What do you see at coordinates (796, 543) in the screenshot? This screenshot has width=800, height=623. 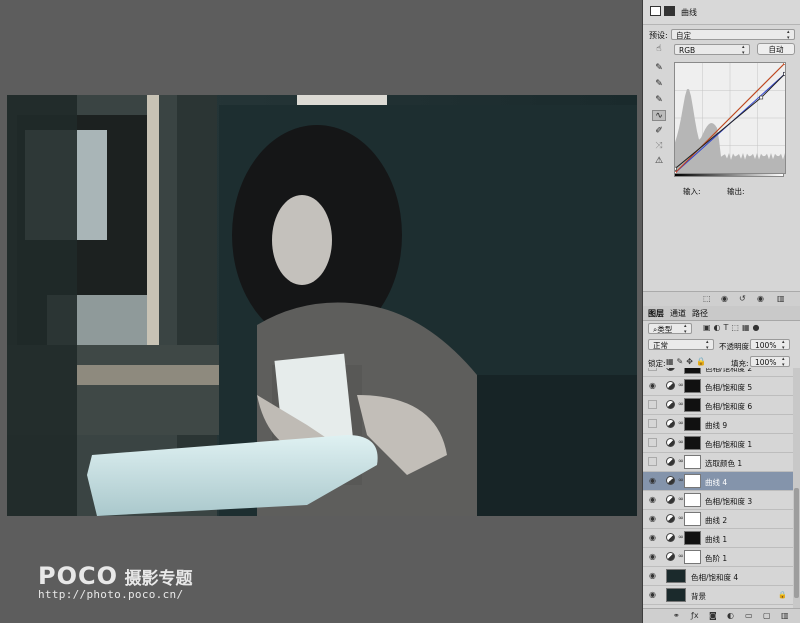 I see `layers-scroll-thumb` at bounding box center [796, 543].